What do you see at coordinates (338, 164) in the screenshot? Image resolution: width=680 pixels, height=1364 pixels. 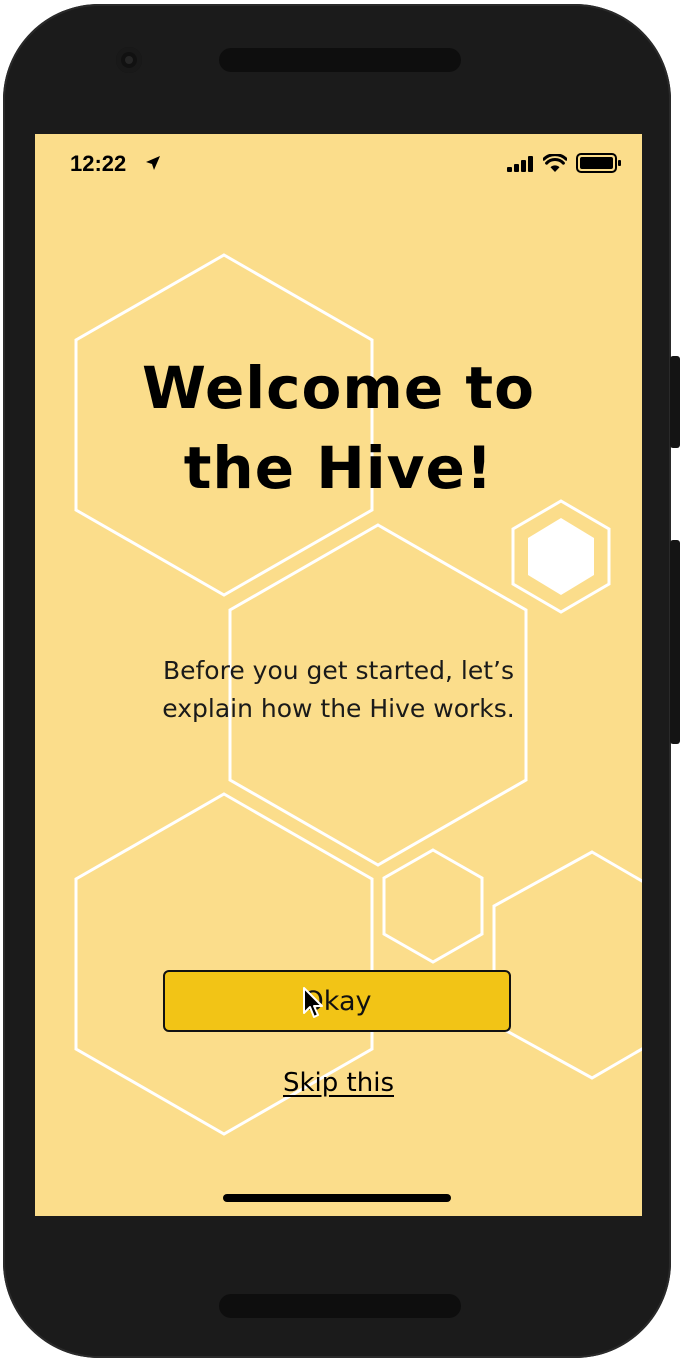 I see `status-bar: 12:22` at bounding box center [338, 164].